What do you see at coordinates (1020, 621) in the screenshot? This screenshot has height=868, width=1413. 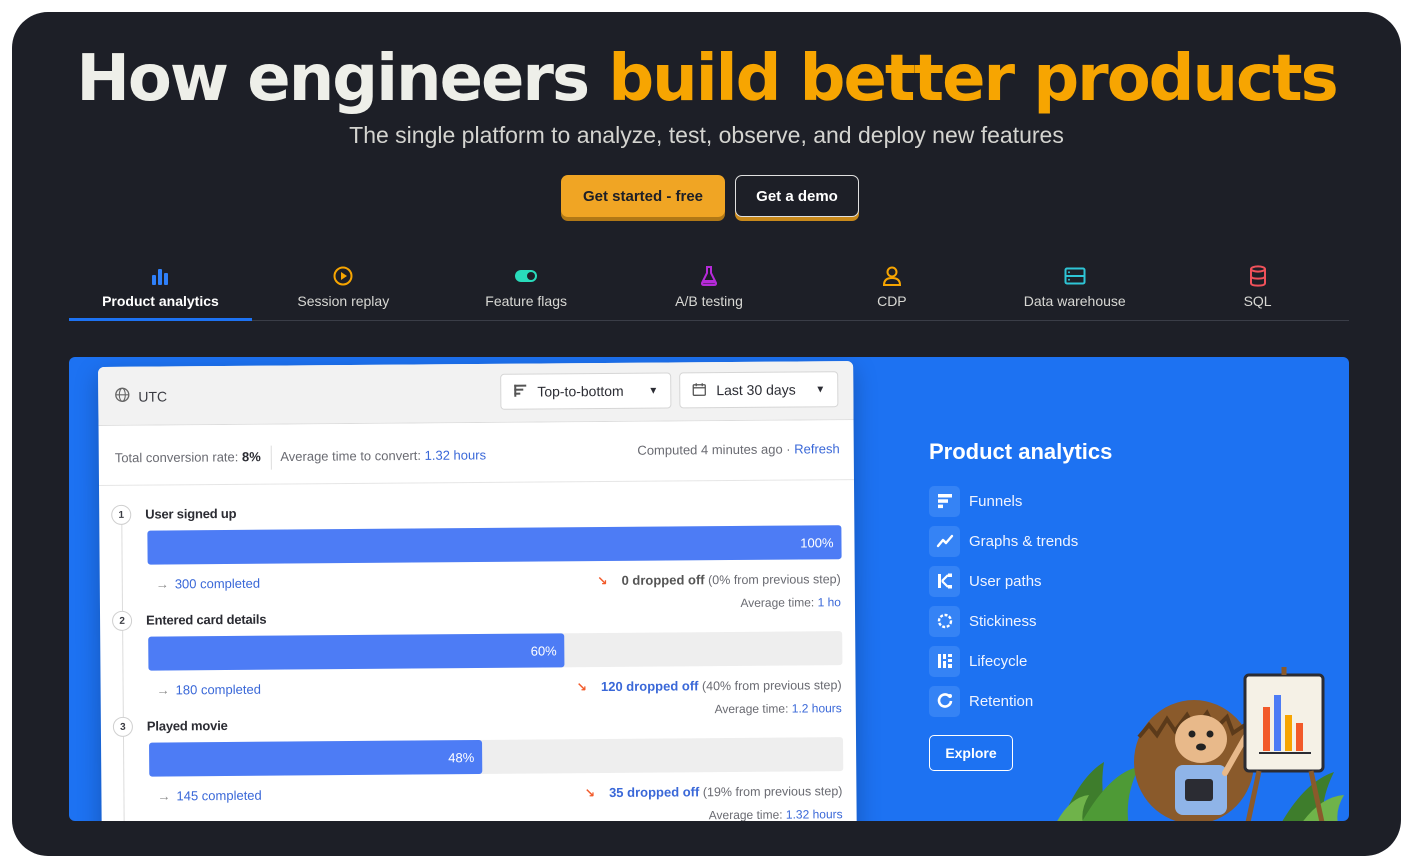 I see `feature-stickiness: Stickiness` at bounding box center [1020, 621].